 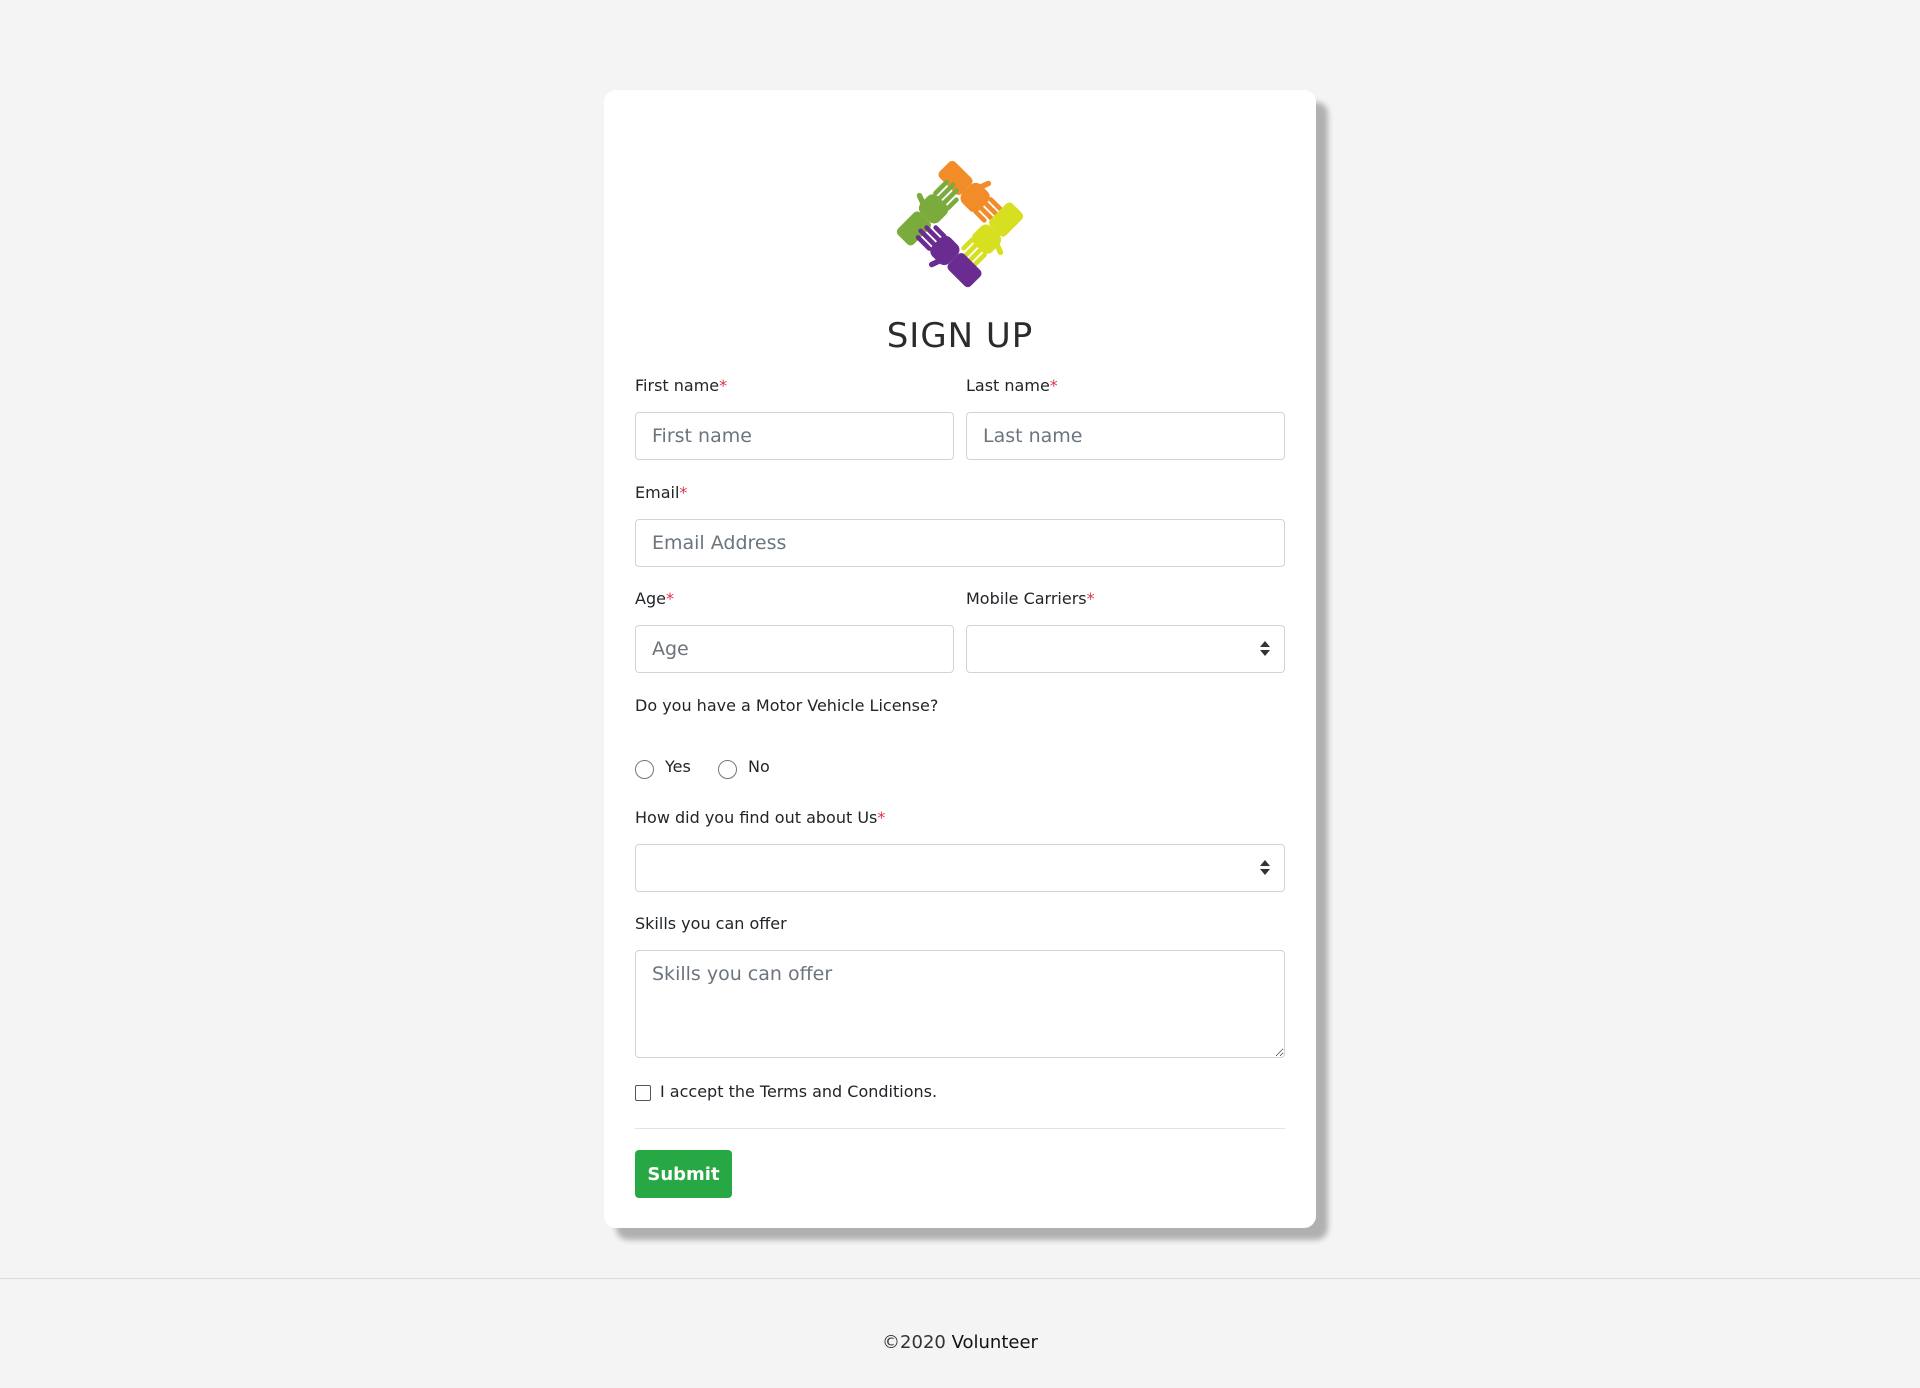 What do you see at coordinates (960, 224) in the screenshot?
I see `hands-logo-icon` at bounding box center [960, 224].